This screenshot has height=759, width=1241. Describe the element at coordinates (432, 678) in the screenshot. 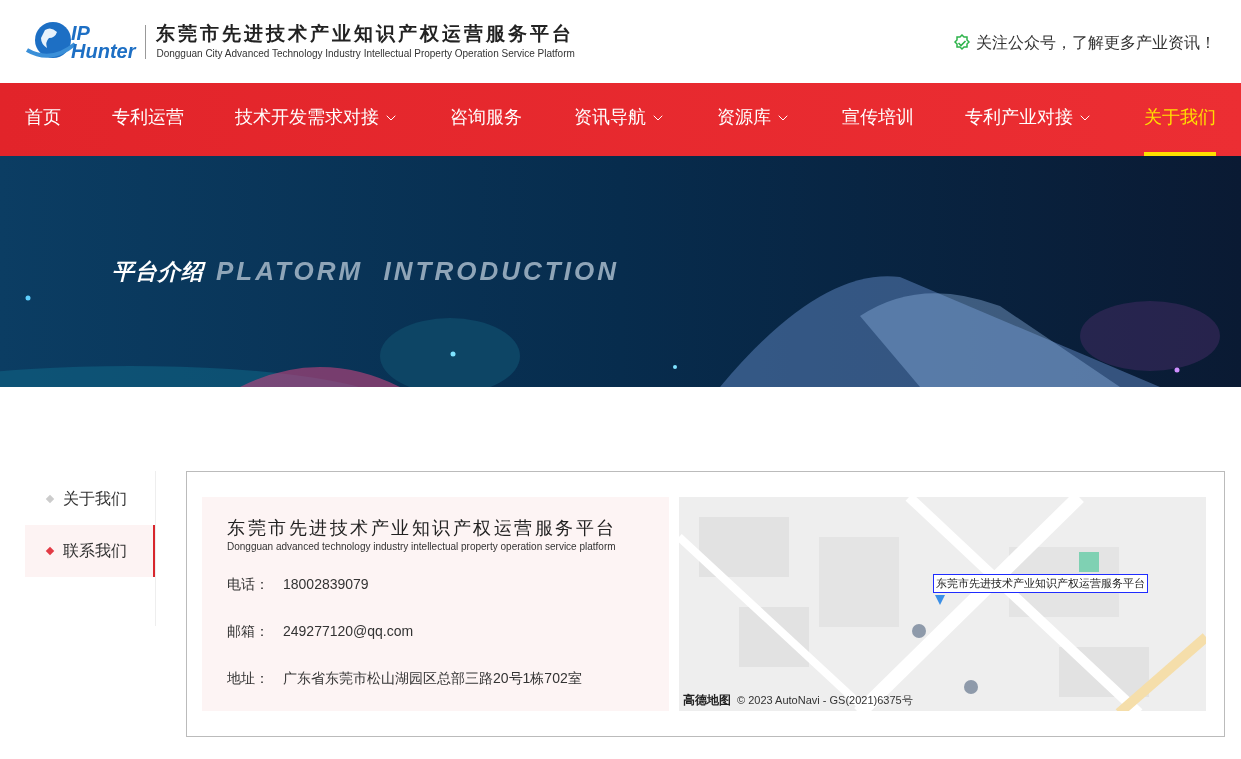

I see `field-value: 广东省东莞市松山湖园区总部三路20号1栋702室` at that location.